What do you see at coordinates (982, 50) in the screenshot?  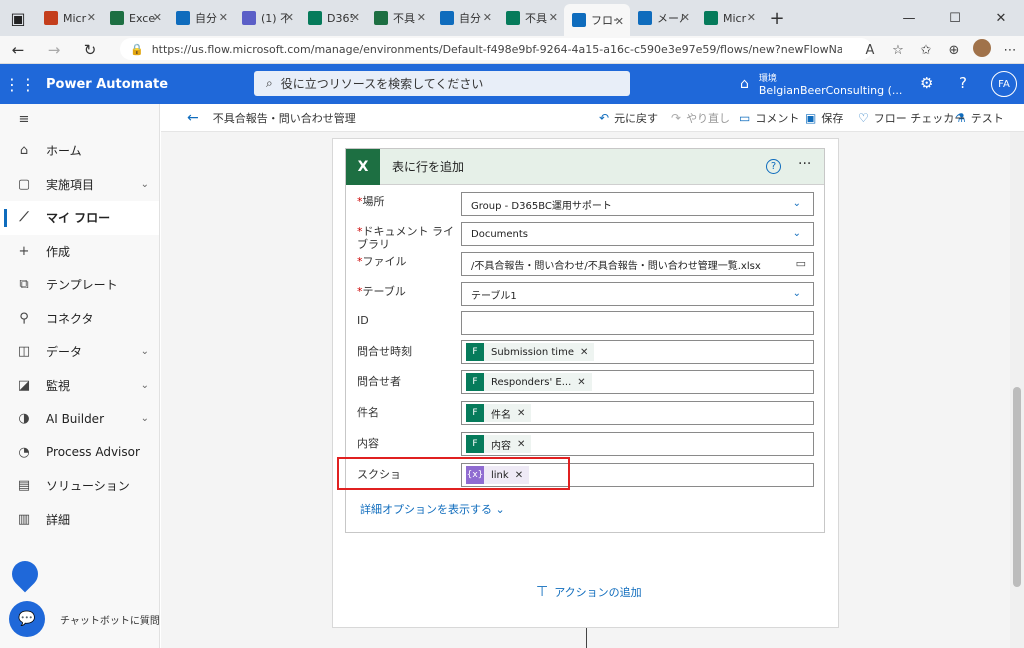 I see `profile-icon` at bounding box center [982, 50].